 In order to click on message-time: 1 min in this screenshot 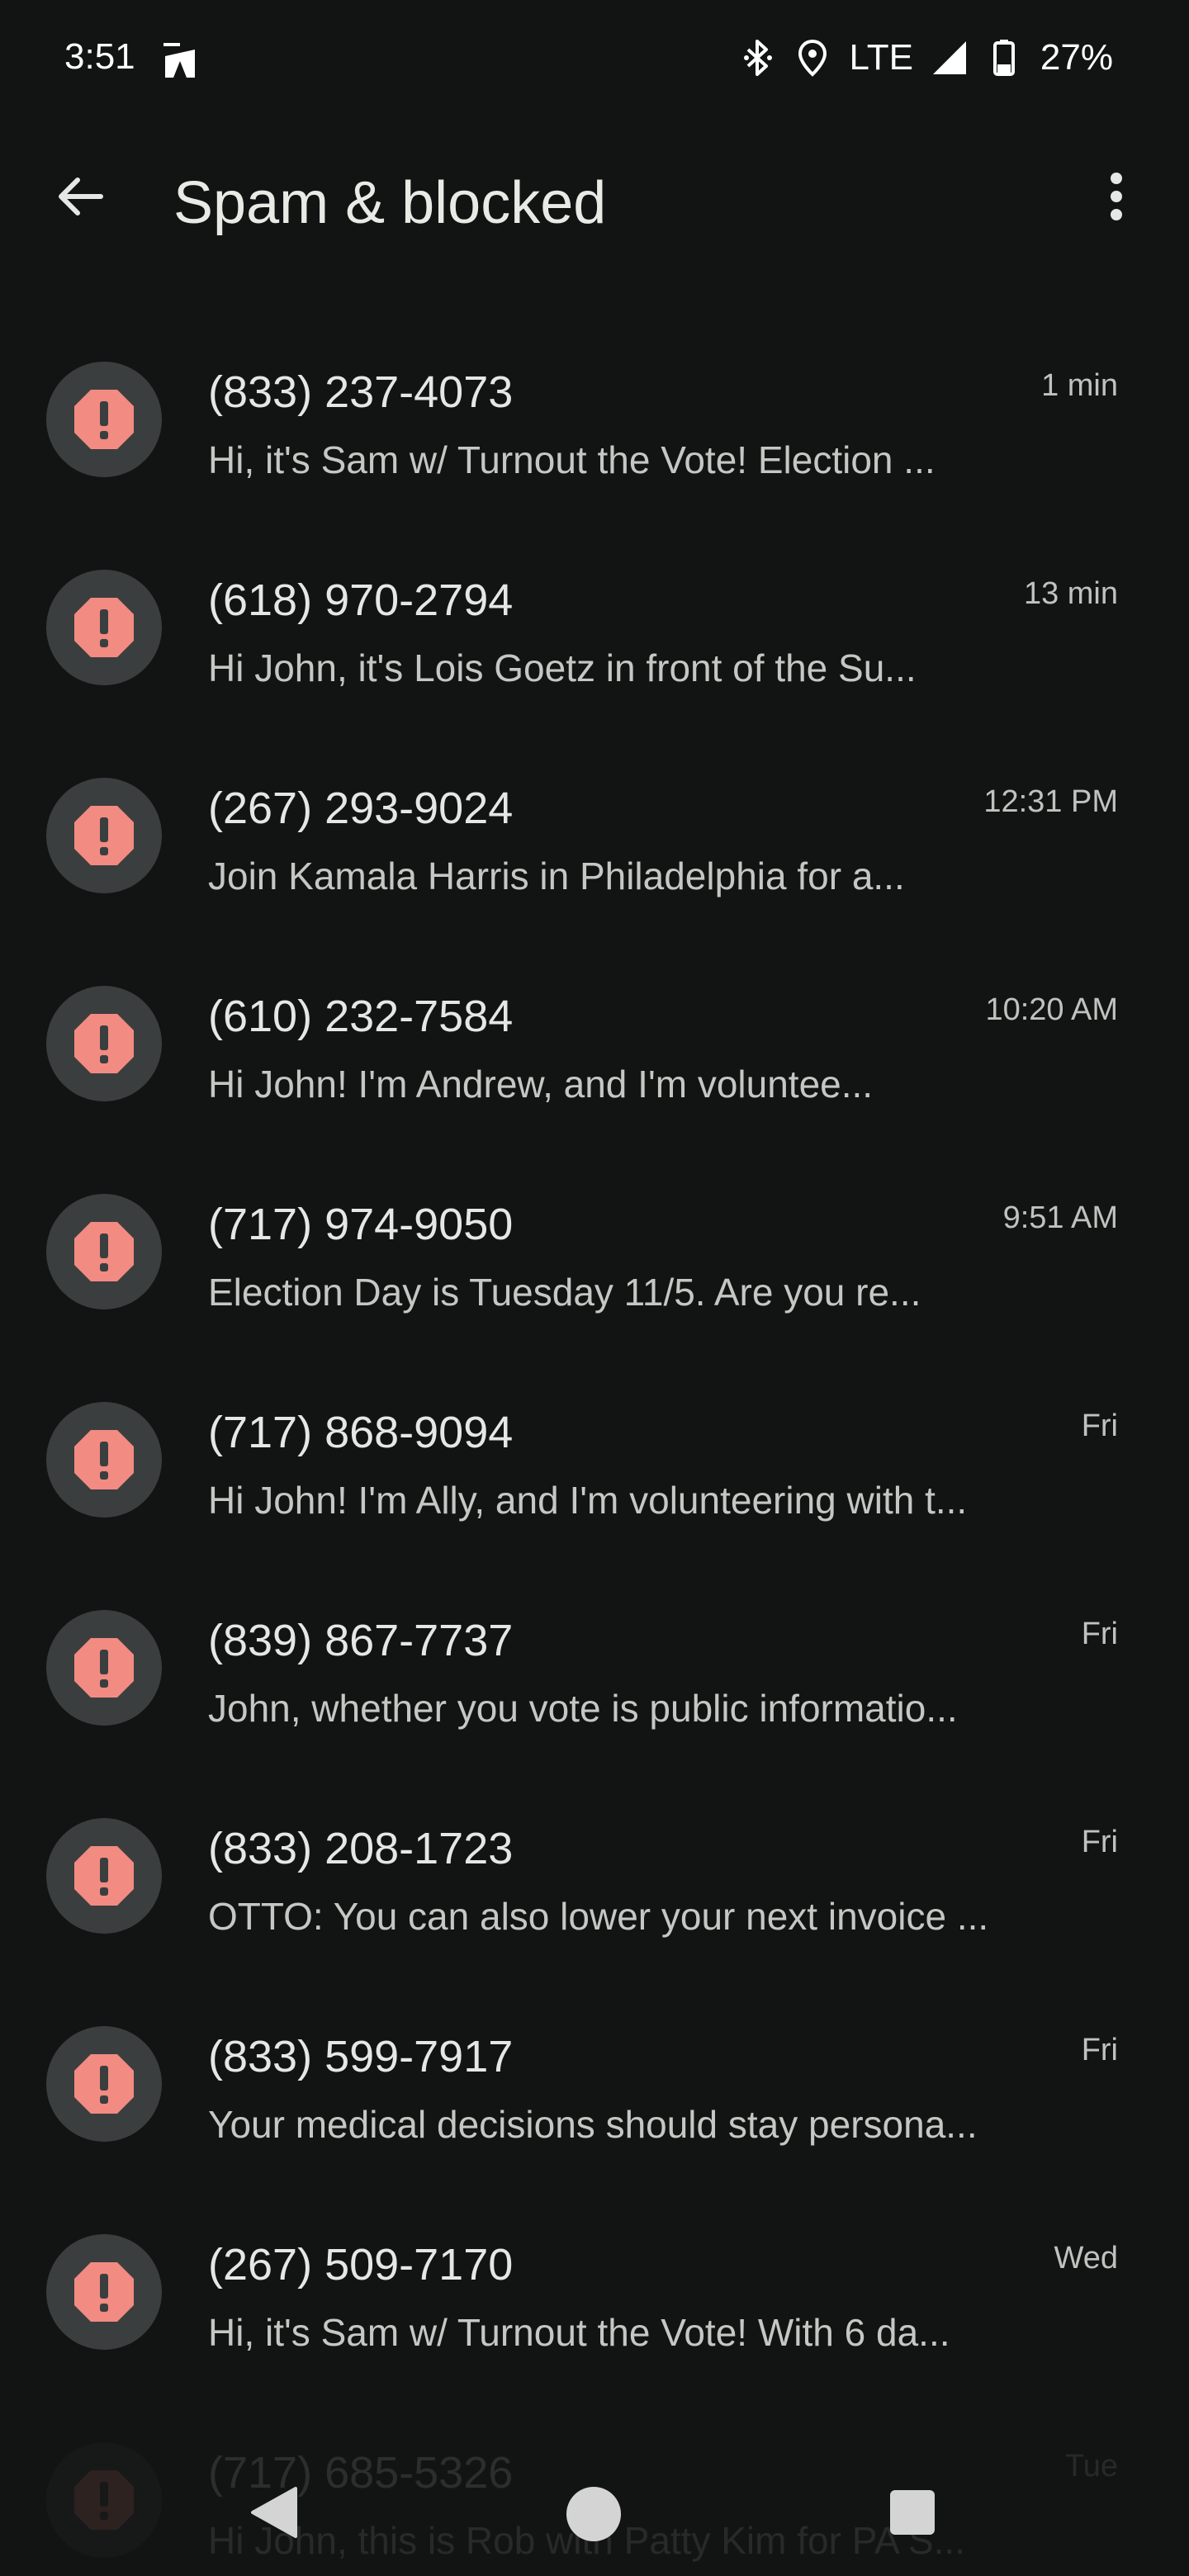, I will do `click(1079, 385)`.